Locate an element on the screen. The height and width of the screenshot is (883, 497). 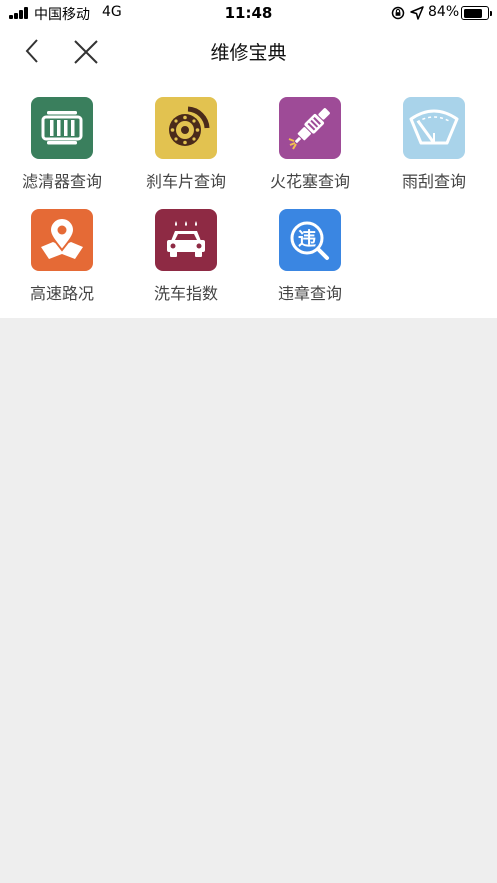
rotation-lock-icon is located at coordinates (398, 13).